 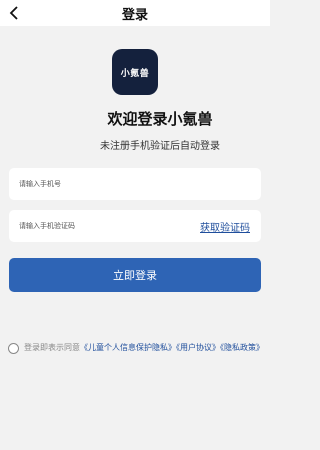 I want to click on code-field-container: 获取验证码, so click(x=135, y=226).